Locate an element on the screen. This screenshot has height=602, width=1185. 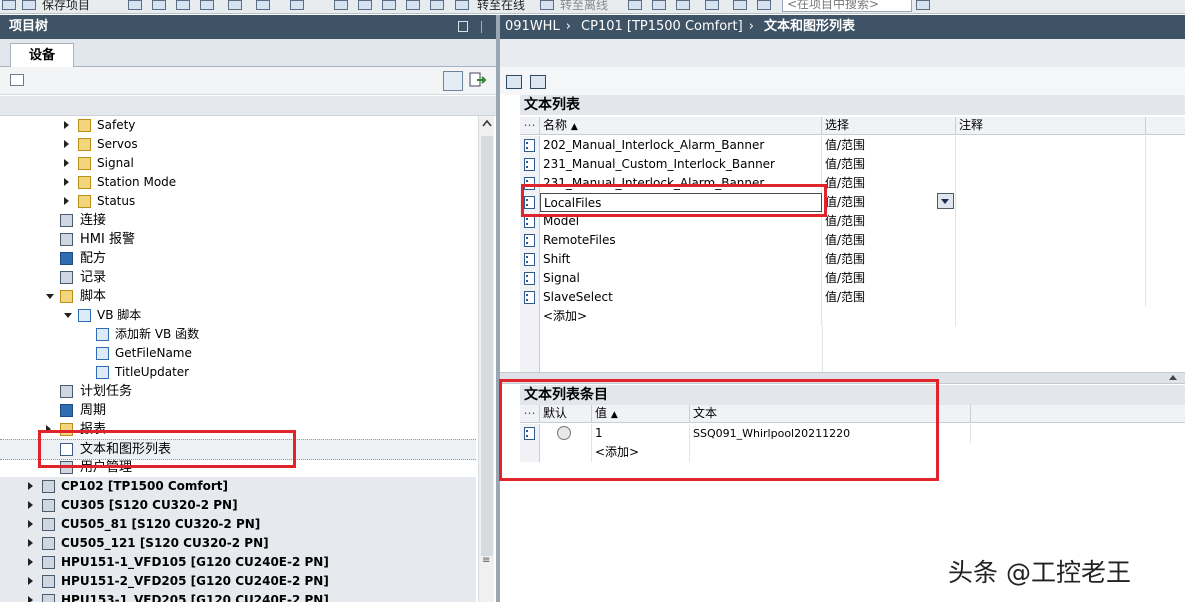
text-list-row: 231_Manual_Custom_Interlock_Banner 值/范围 is located at coordinates (852, 164).